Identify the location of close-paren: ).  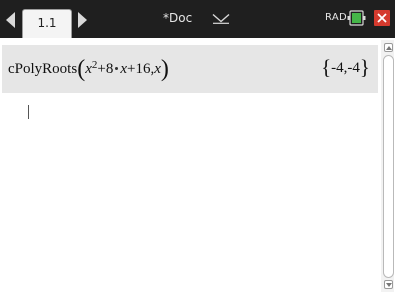
(164, 69).